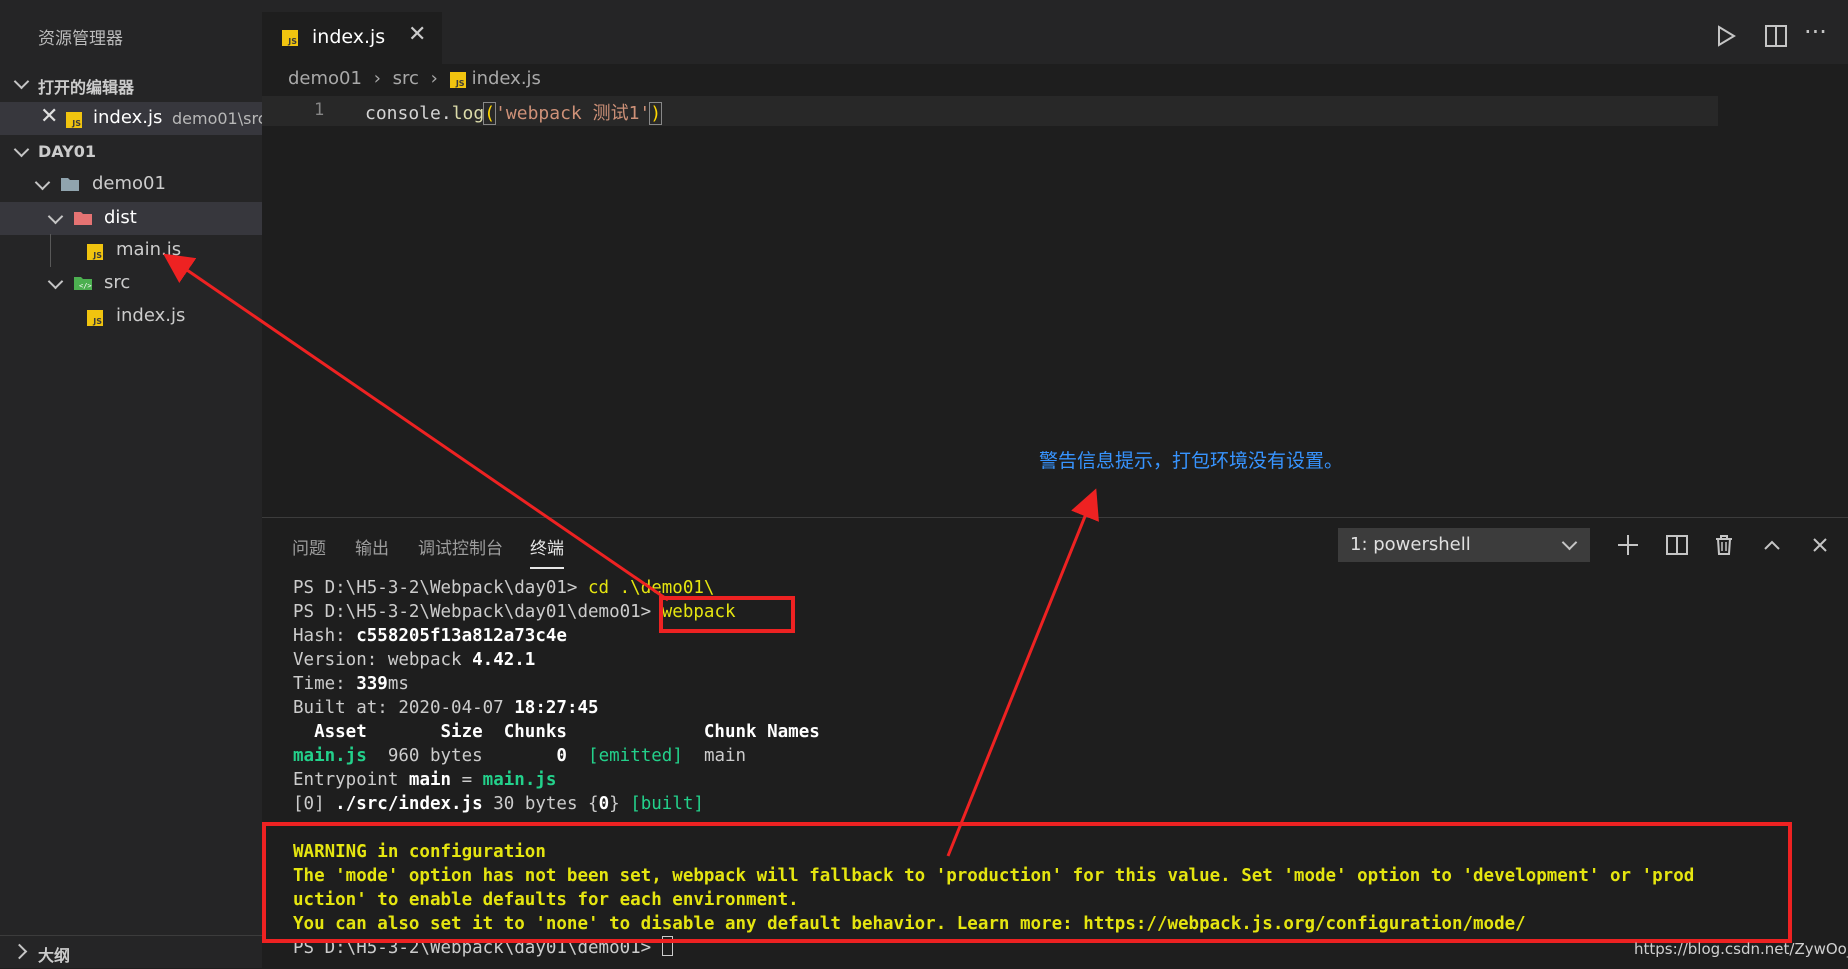  Describe the element at coordinates (416, 427) in the screenshot. I see `arrow-to-main-js` at that location.